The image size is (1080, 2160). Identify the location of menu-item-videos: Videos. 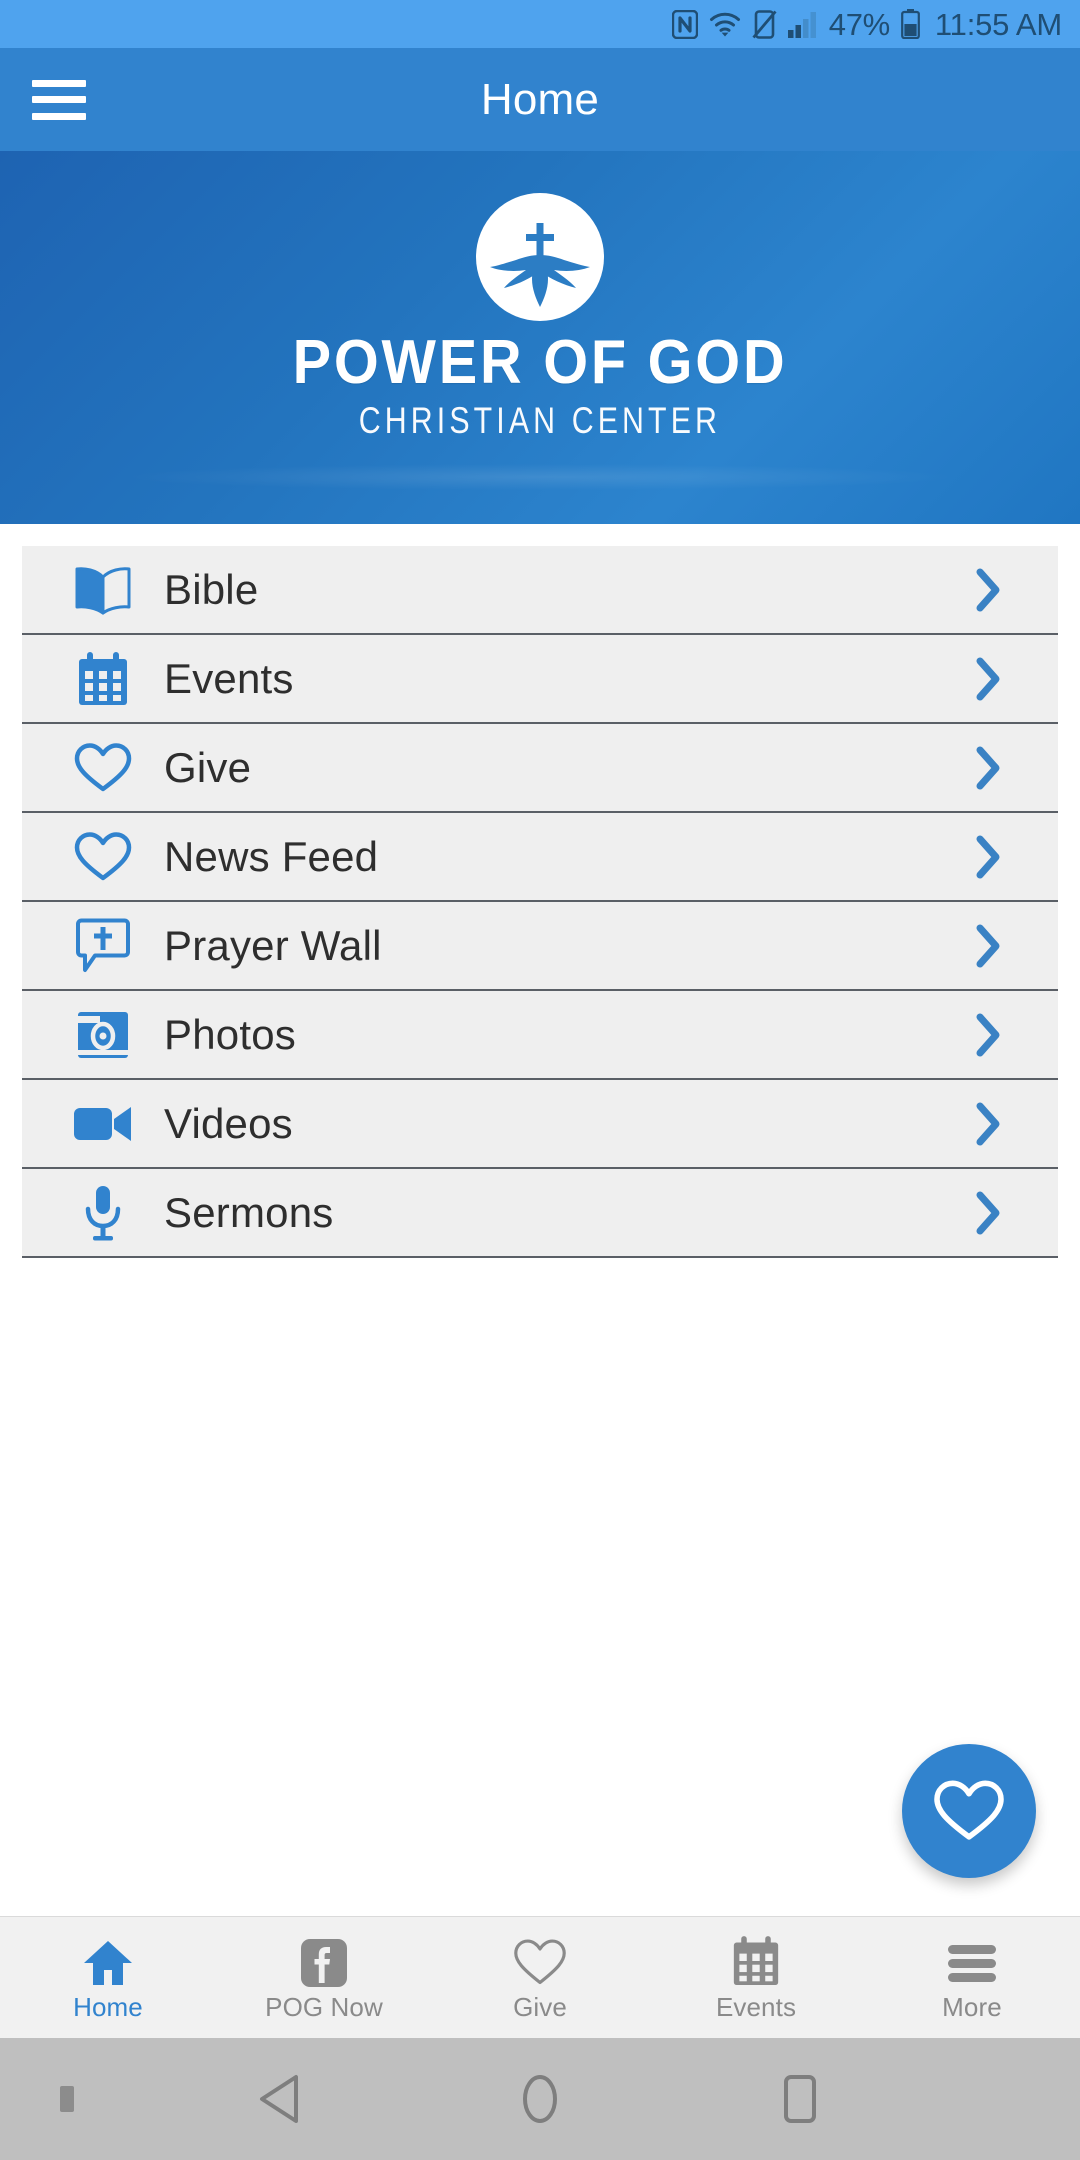
(540, 1124).